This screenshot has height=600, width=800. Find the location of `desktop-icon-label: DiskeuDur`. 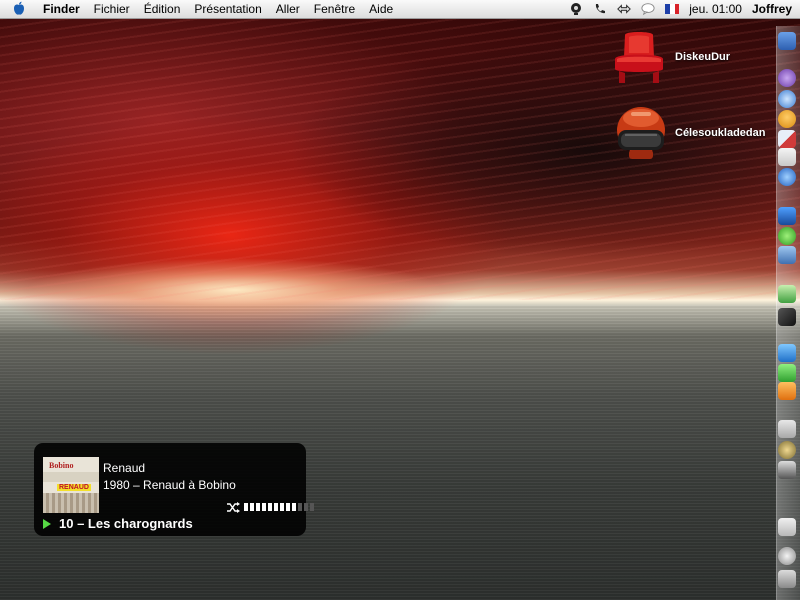

desktop-icon-label: DiskeuDur is located at coordinates (703, 57).